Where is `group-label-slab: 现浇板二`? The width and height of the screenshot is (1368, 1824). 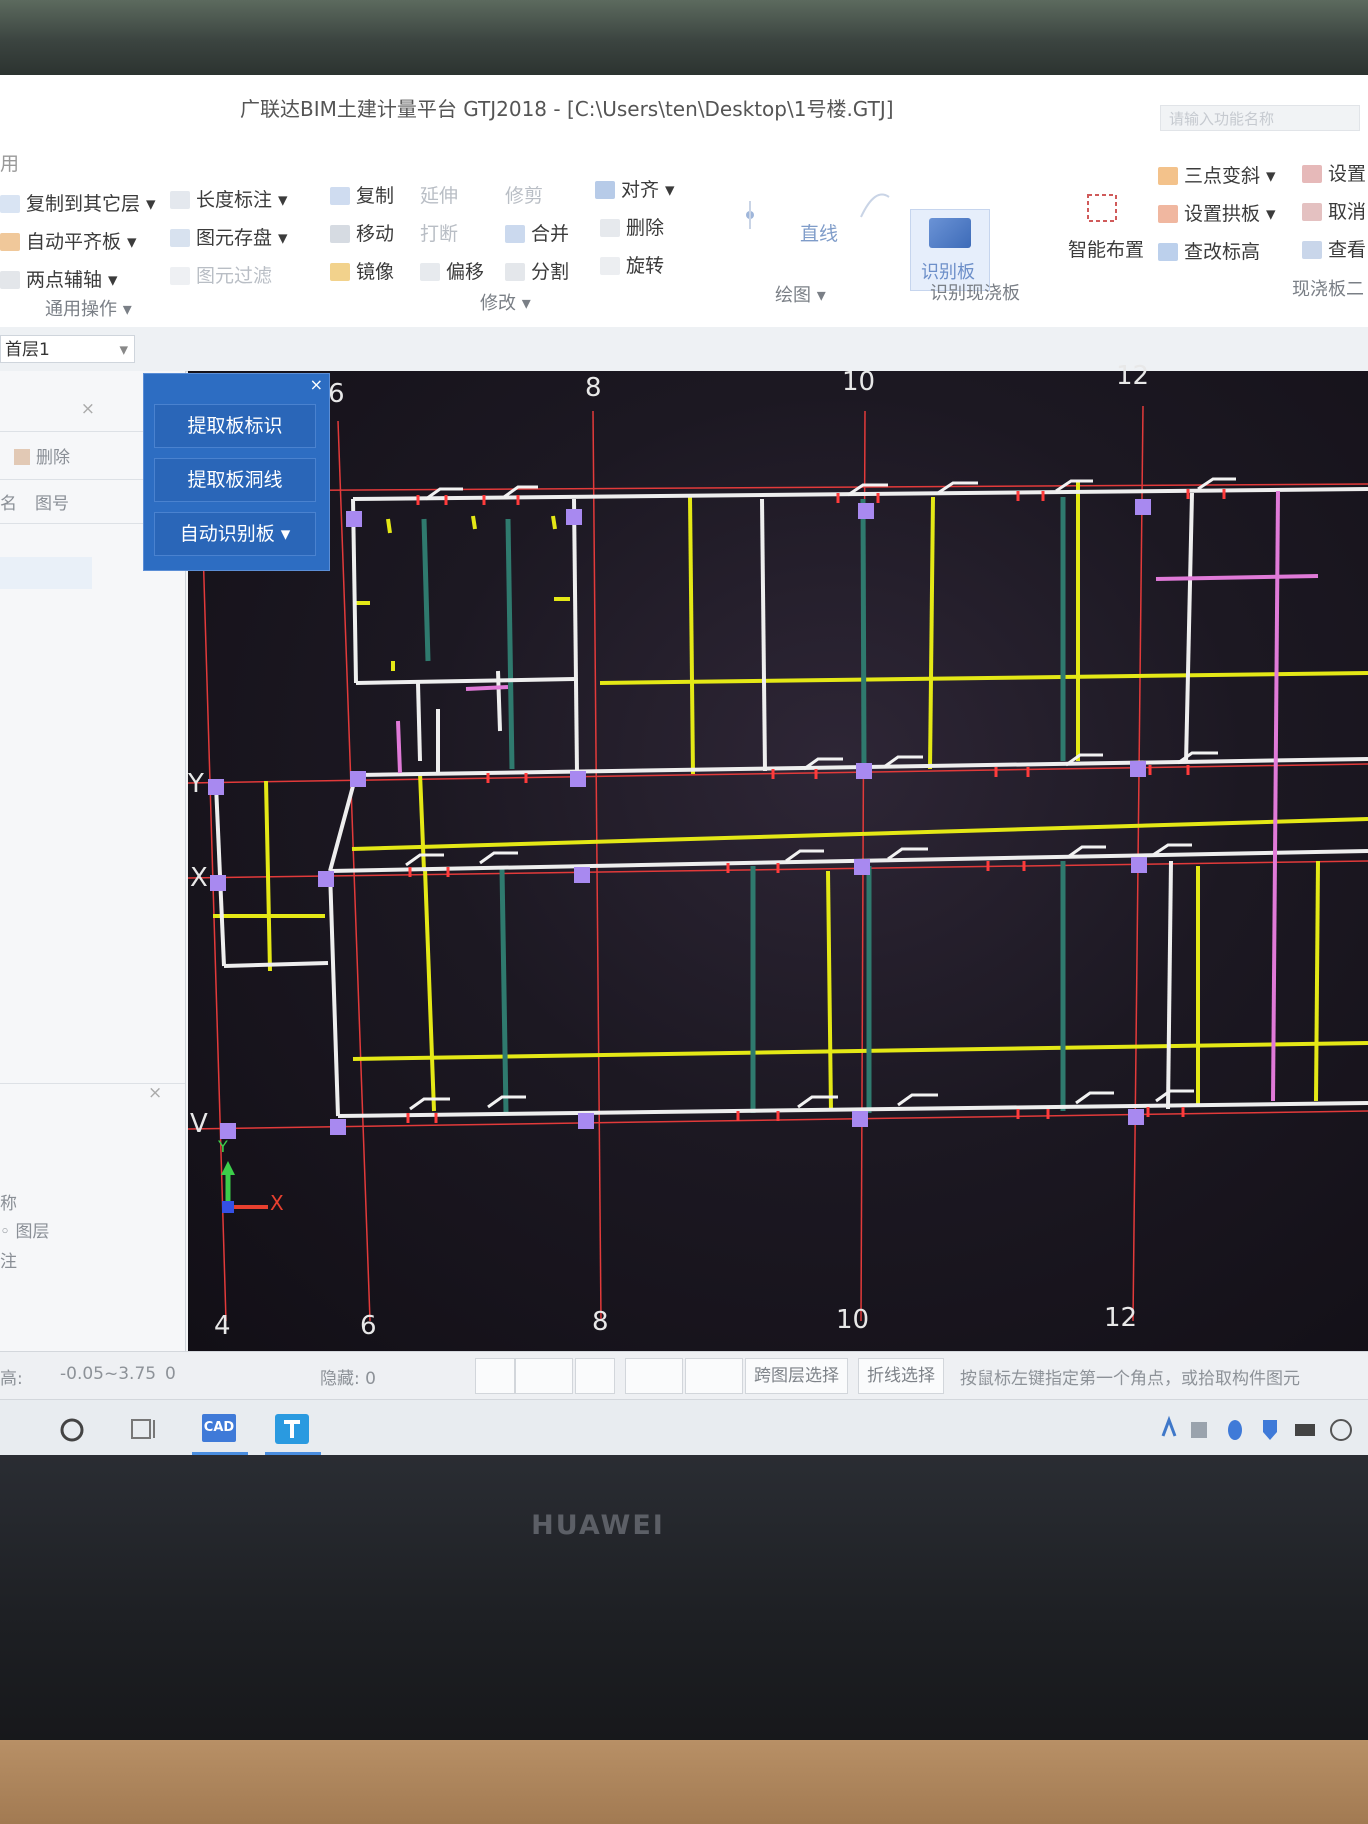
group-label-slab: 现浇板二 is located at coordinates (1328, 289).